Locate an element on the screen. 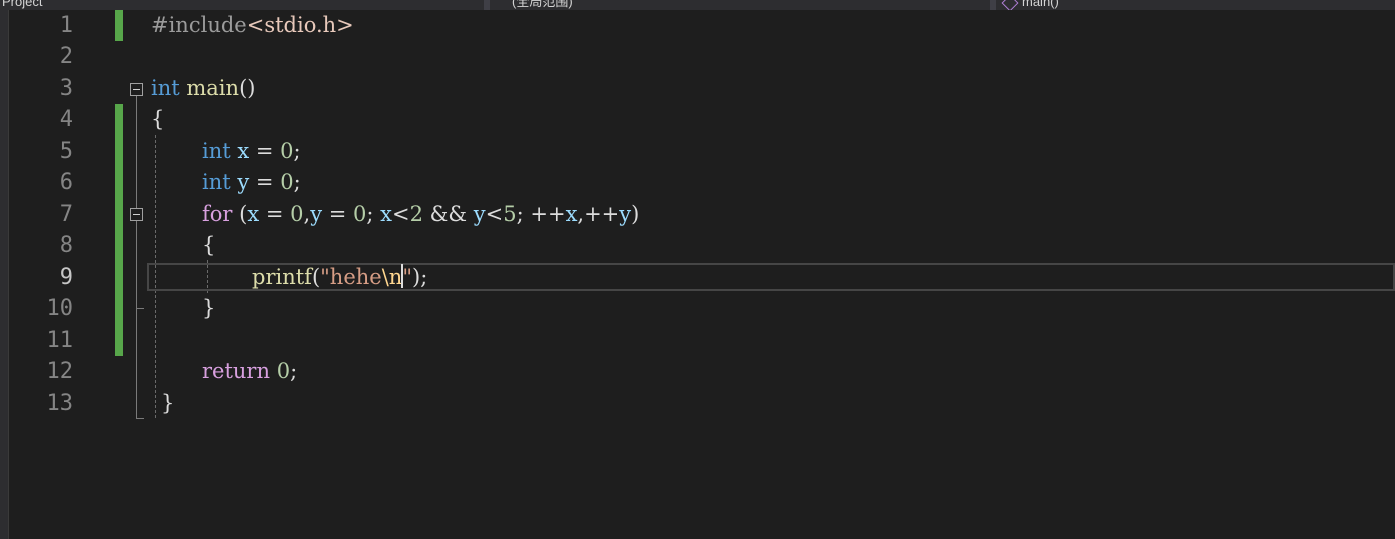 The height and width of the screenshot is (539, 1395). navigation-bar: Project (全局范围) main() is located at coordinates (697, 5).